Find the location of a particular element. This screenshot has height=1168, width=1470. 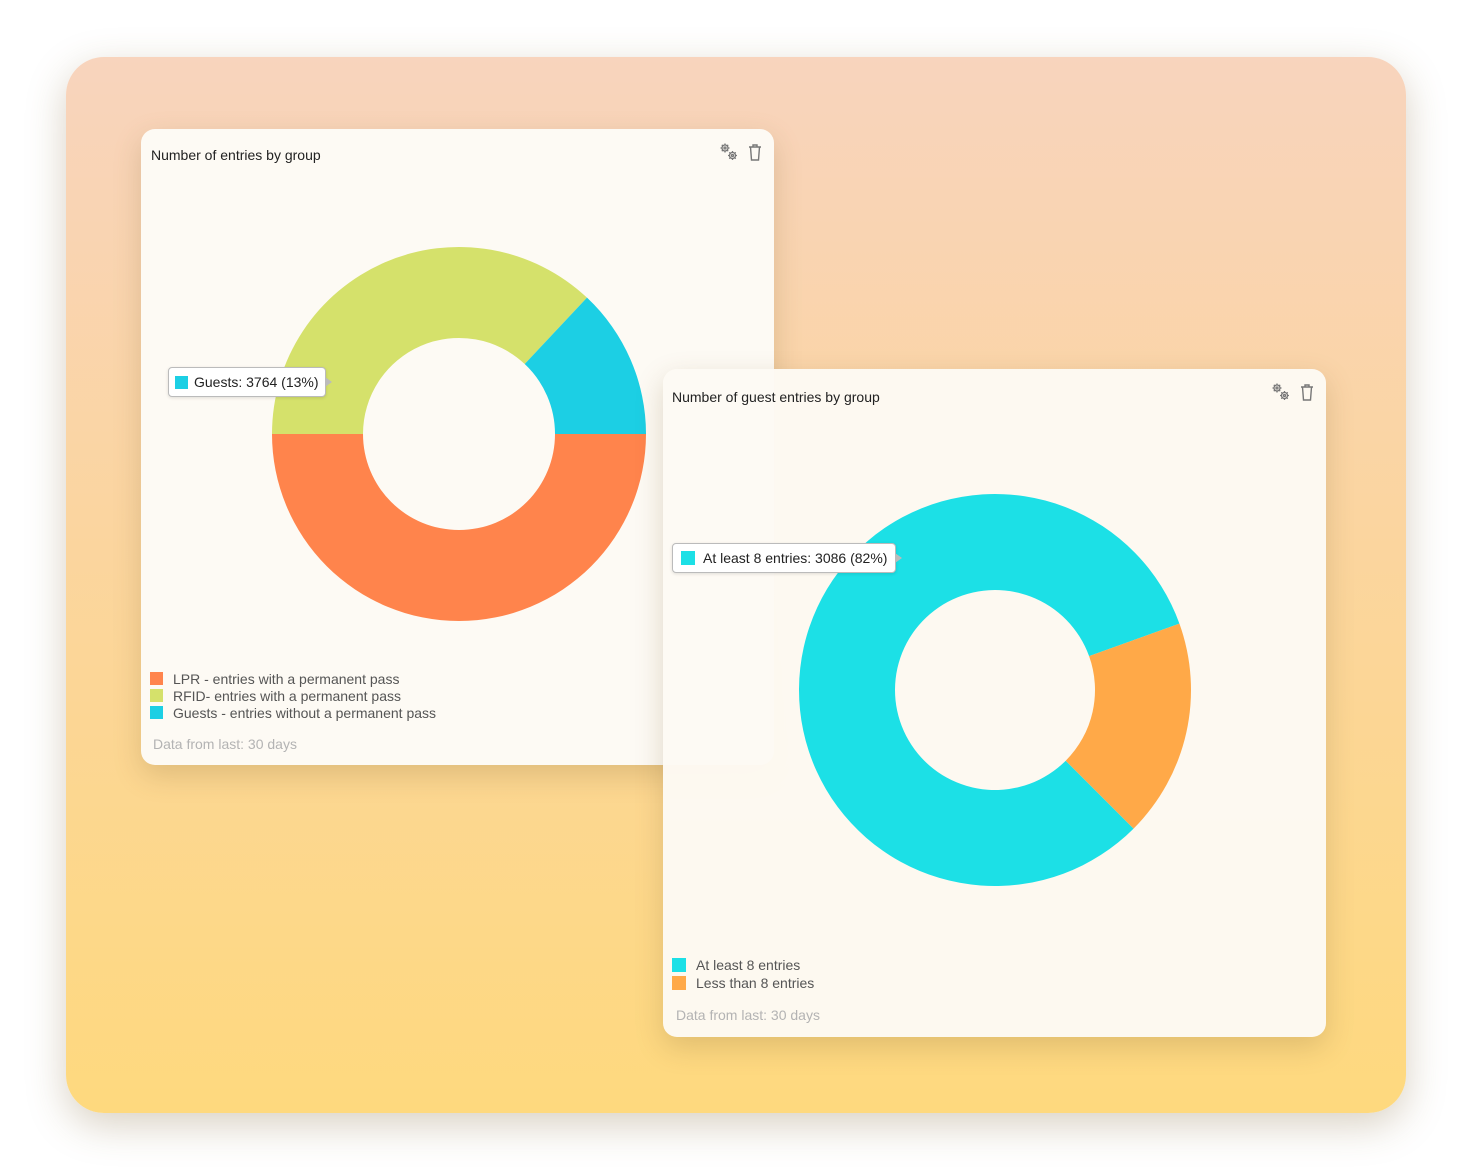

tooltip-text: Guests: 3764 (13%) is located at coordinates (256, 382).